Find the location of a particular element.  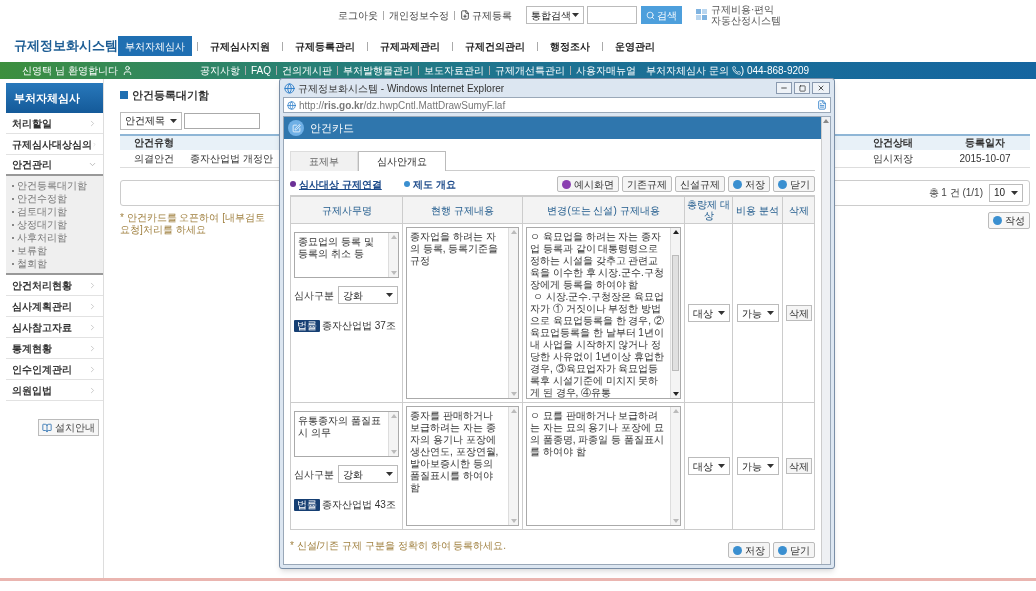

page-title: 안건등록대기함 is located at coordinates (170, 95).